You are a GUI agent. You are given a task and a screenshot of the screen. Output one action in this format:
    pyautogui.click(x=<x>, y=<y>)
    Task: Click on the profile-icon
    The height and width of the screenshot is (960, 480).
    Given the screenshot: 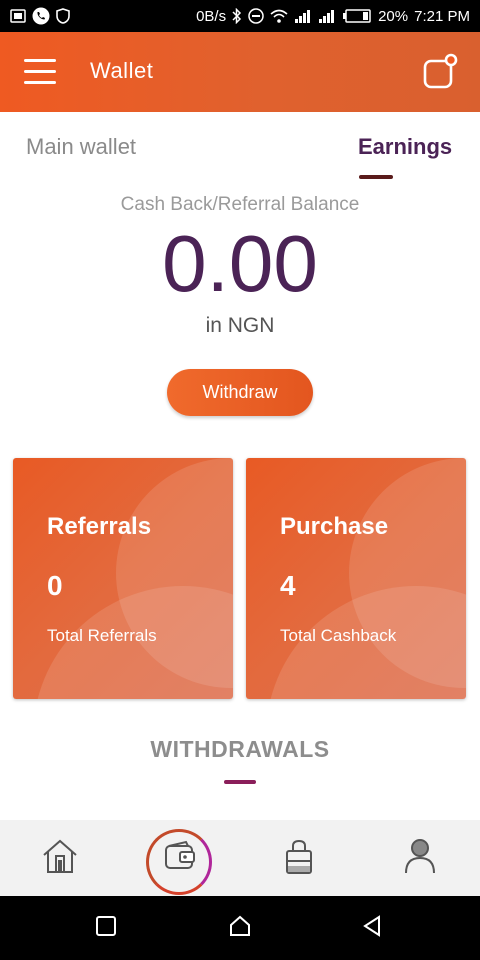 What is the action you would take?
    pyautogui.click(x=420, y=858)
    